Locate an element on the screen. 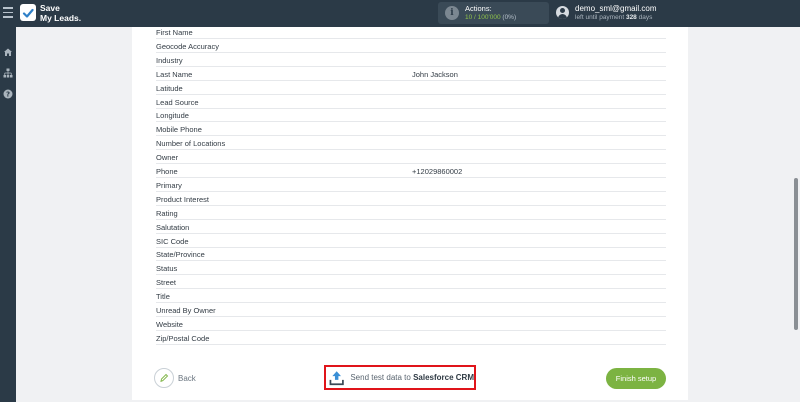 This screenshot has width=800, height=402. payment-suffix: days is located at coordinates (645, 17).